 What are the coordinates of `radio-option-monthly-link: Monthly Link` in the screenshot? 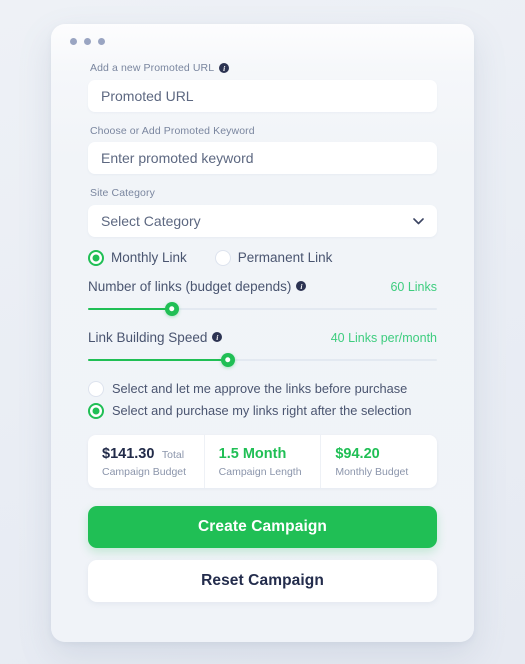 It's located at (137, 257).